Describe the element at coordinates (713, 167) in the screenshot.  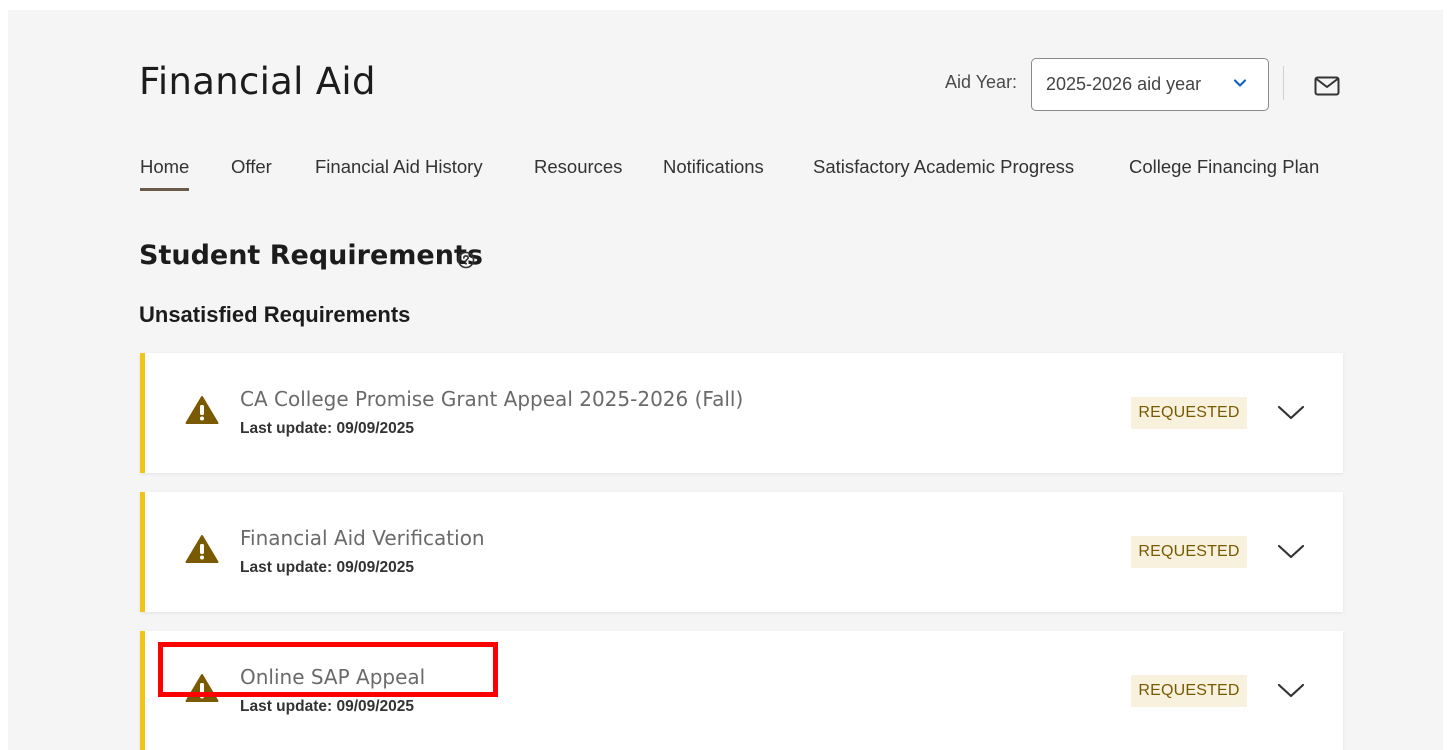
I see `nav-notifications: Notifications` at that location.